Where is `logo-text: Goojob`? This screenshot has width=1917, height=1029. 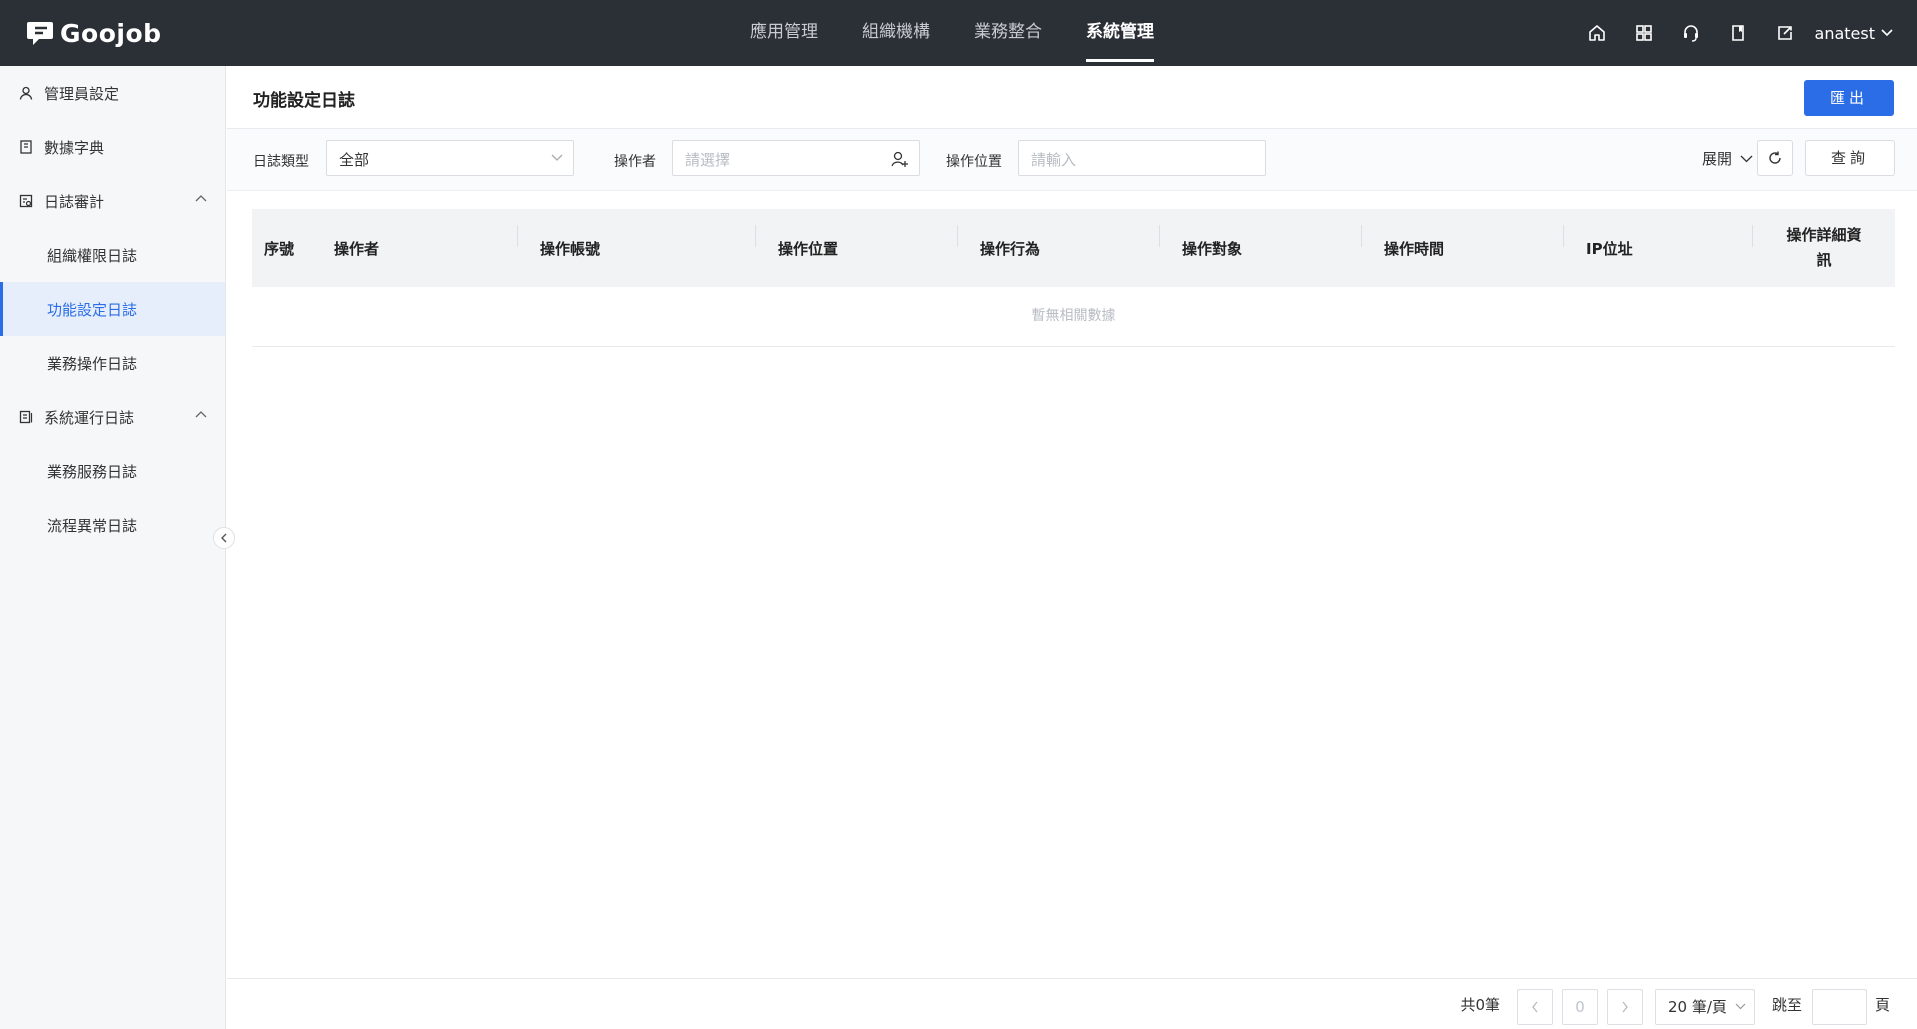 logo-text: Goojob is located at coordinates (111, 33).